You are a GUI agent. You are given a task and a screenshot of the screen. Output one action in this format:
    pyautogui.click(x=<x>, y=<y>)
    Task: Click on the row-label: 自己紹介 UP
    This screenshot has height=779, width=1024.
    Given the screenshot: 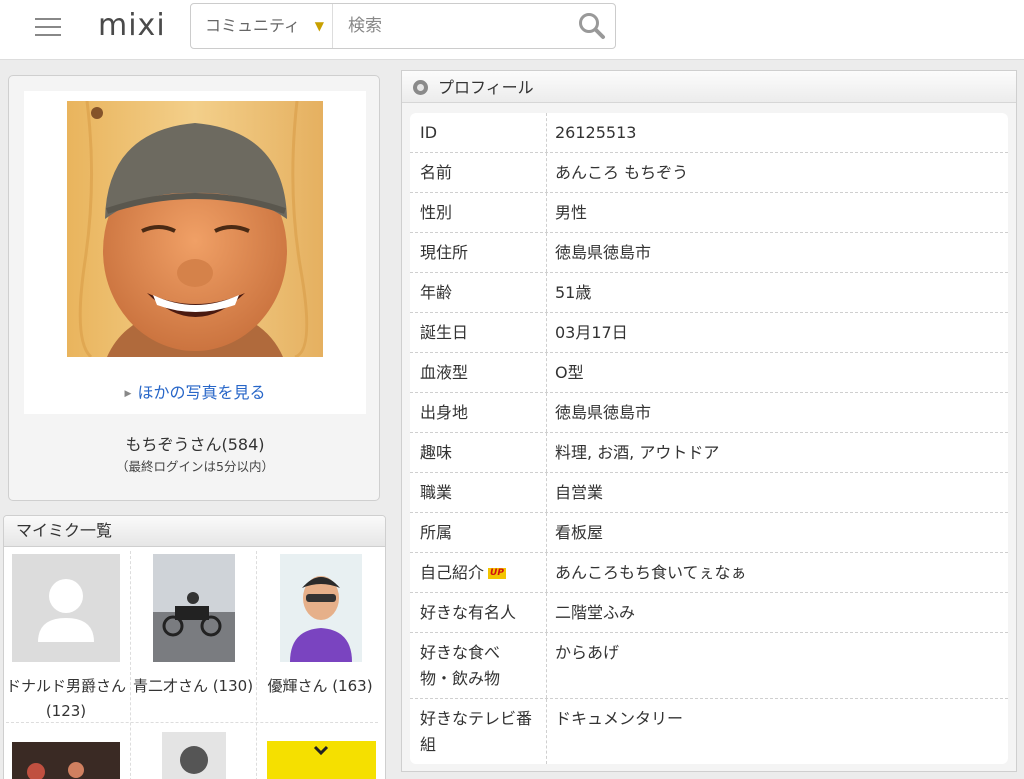 What is the action you would take?
    pyautogui.click(x=463, y=572)
    